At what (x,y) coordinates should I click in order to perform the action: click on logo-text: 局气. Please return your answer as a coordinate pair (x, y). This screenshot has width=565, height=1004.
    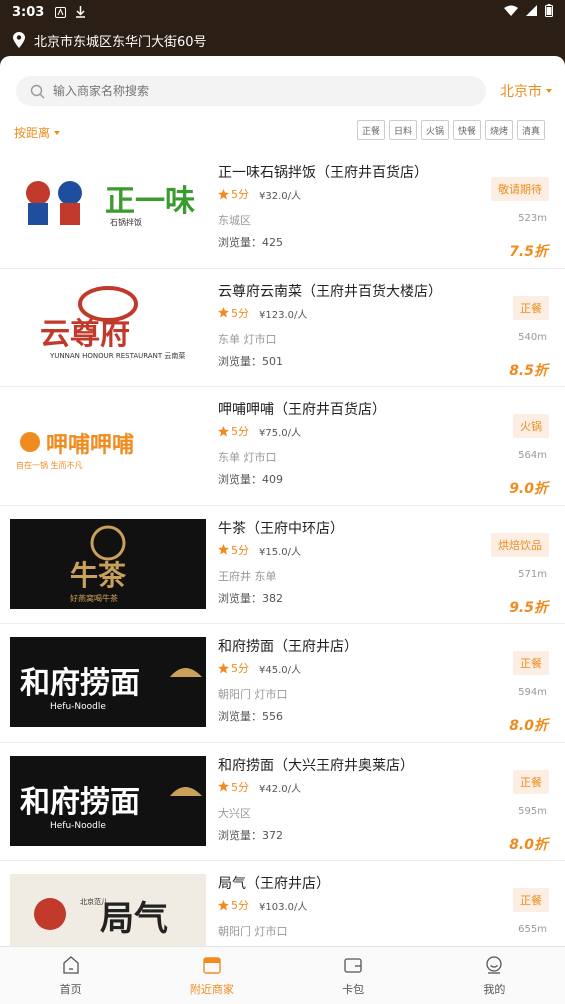
    Looking at the image, I should click on (134, 919).